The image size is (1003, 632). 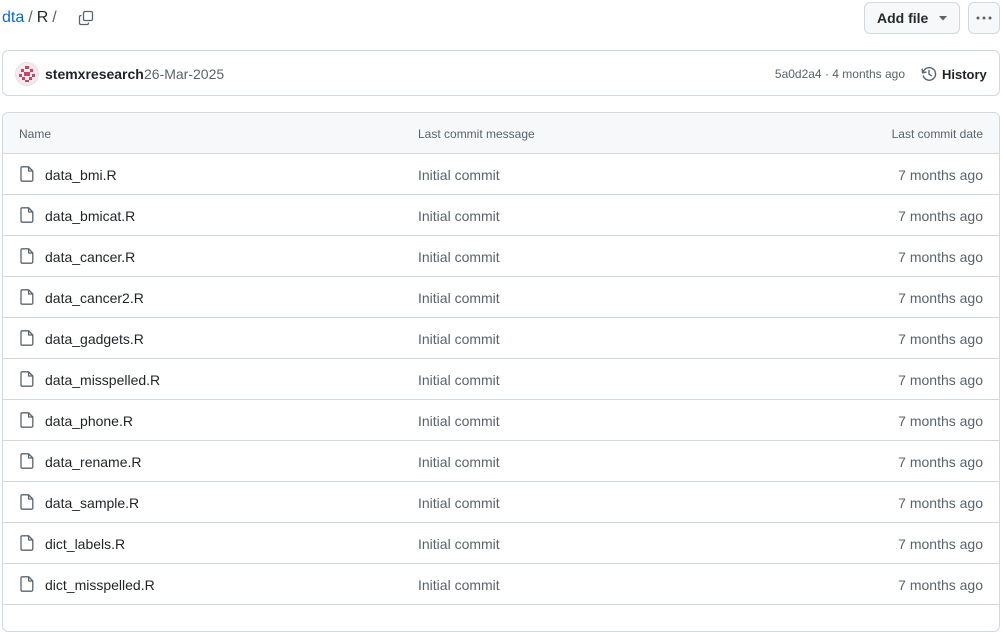 I want to click on file-name-link: data_sample.R, so click(x=92, y=503).